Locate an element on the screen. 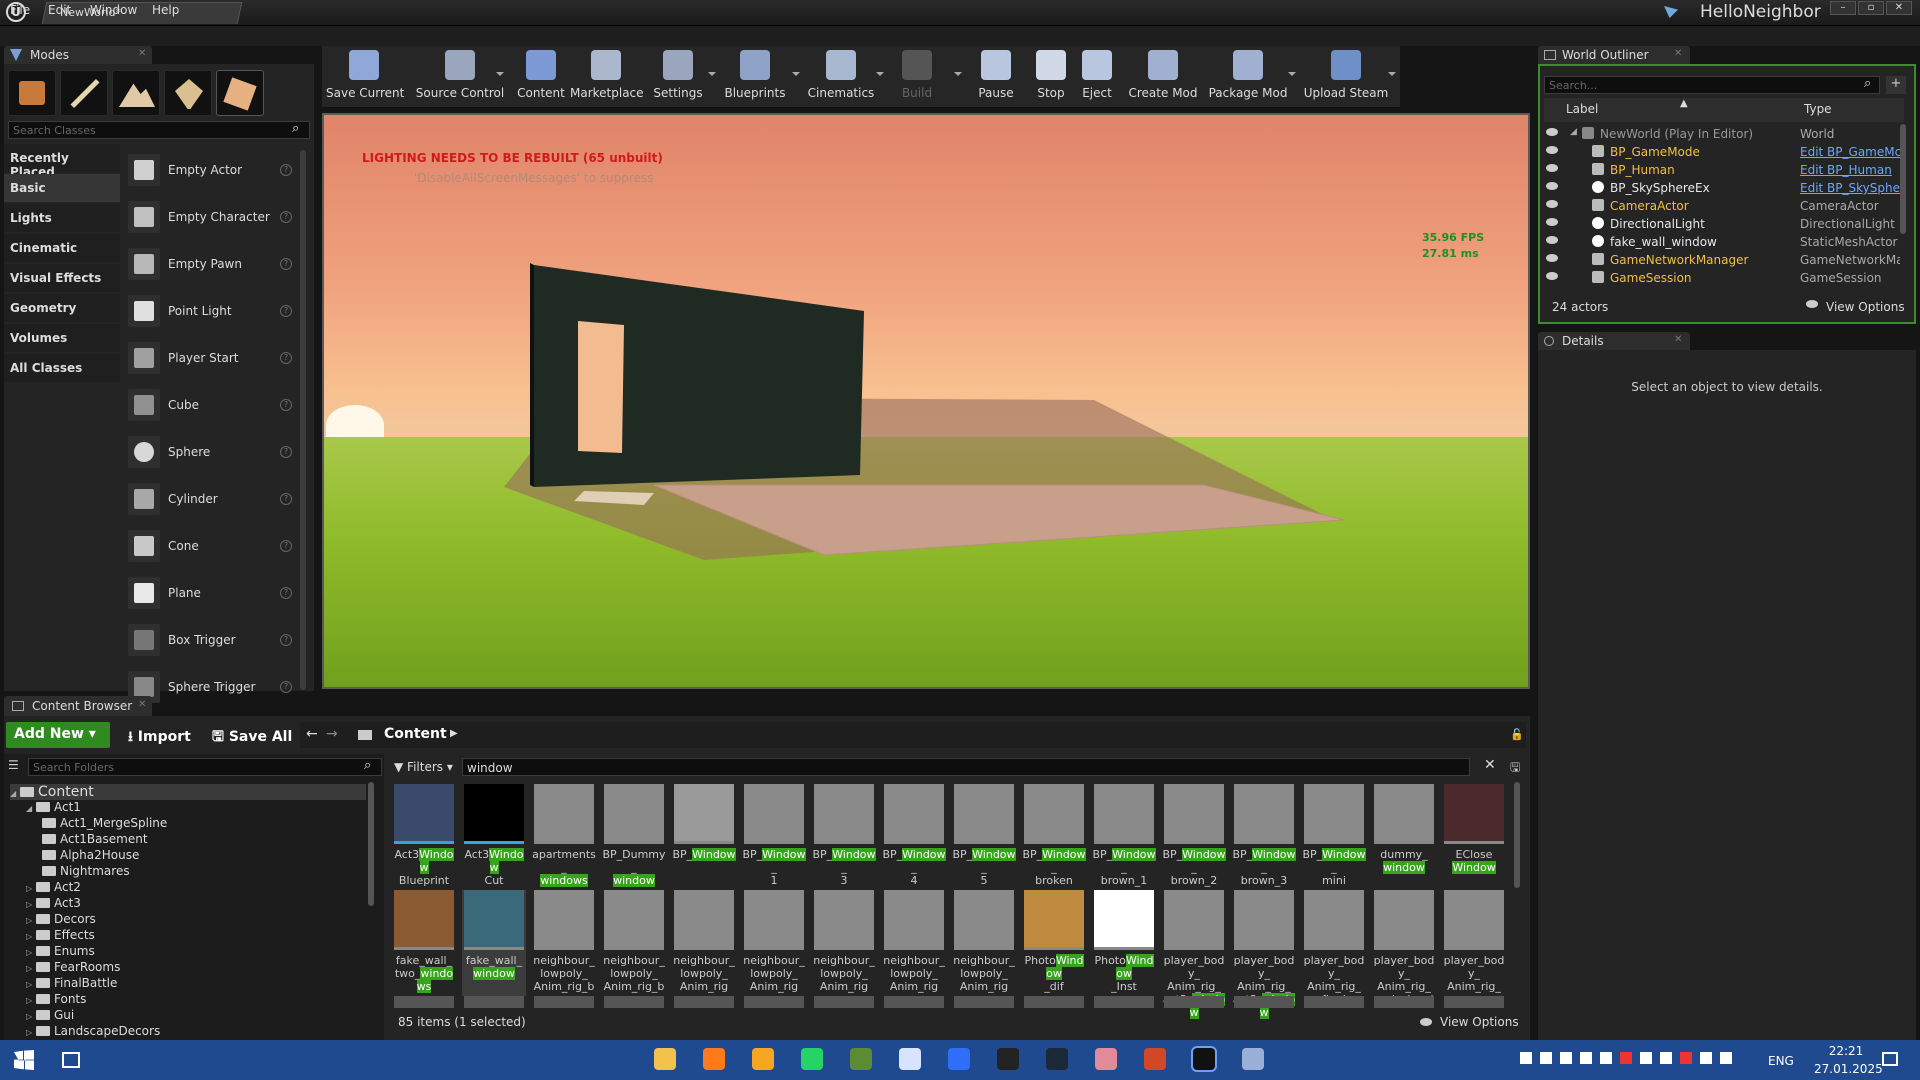  asset-tile: BP_Window_ brown_1 is located at coordinates (1124, 837).